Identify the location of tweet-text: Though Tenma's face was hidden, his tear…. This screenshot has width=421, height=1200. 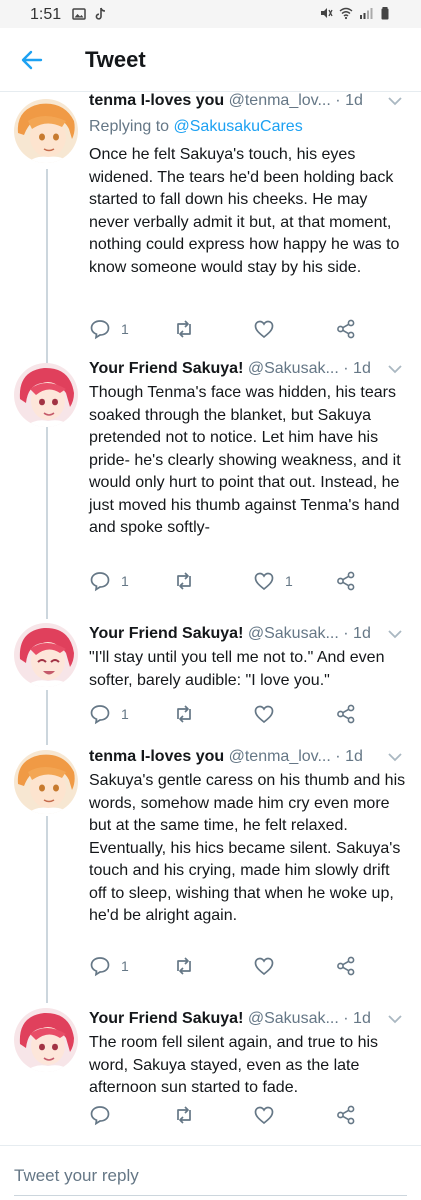
(245, 460).